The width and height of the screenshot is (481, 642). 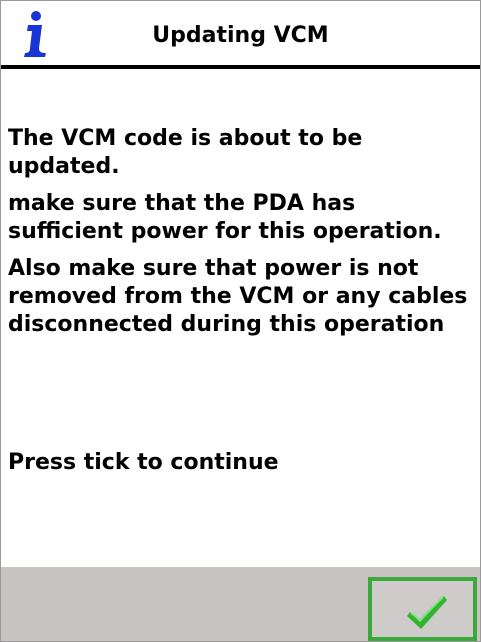 What do you see at coordinates (427, 612) in the screenshot?
I see `tick-icon` at bounding box center [427, 612].